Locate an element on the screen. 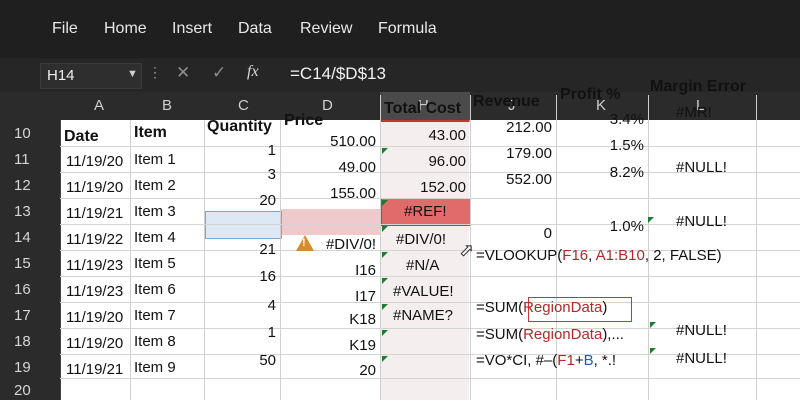  header-price: Price is located at coordinates (303, 121).